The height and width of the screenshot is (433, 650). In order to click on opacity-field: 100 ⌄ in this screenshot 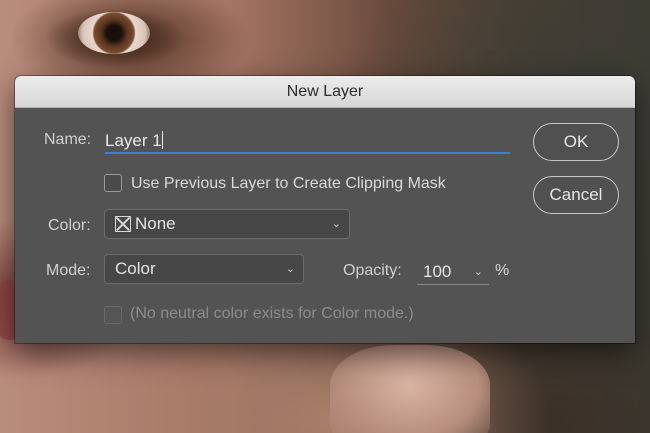, I will do `click(453, 273)`.